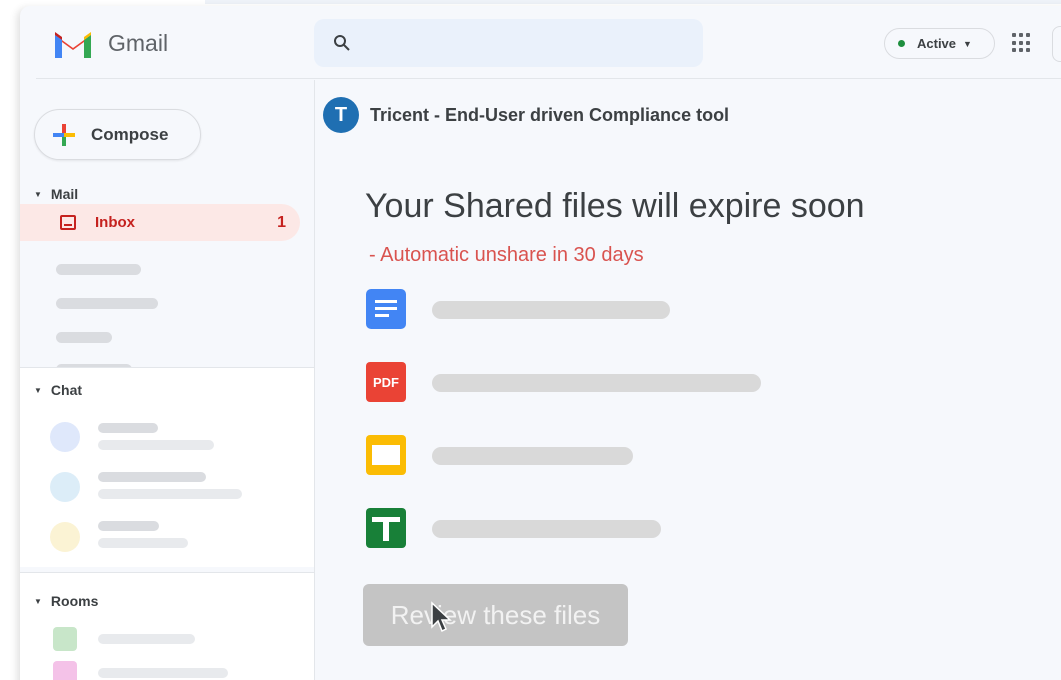 The width and height of the screenshot is (1061, 680). I want to click on header-divider, so click(548, 78).